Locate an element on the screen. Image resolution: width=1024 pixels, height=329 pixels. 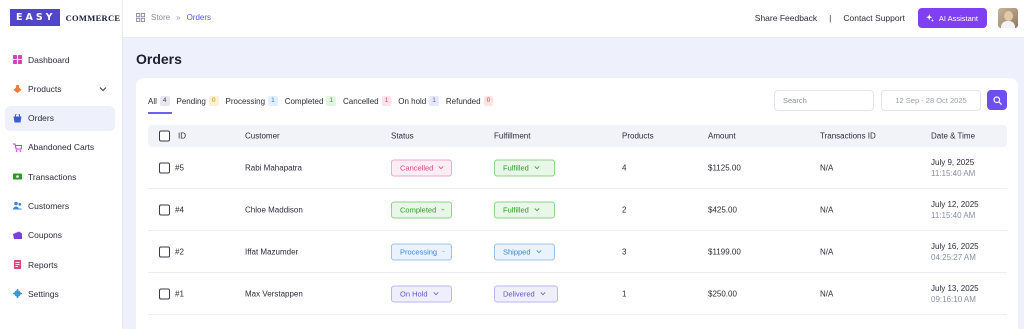
status-dropdown: On Hold is located at coordinates (421, 293).